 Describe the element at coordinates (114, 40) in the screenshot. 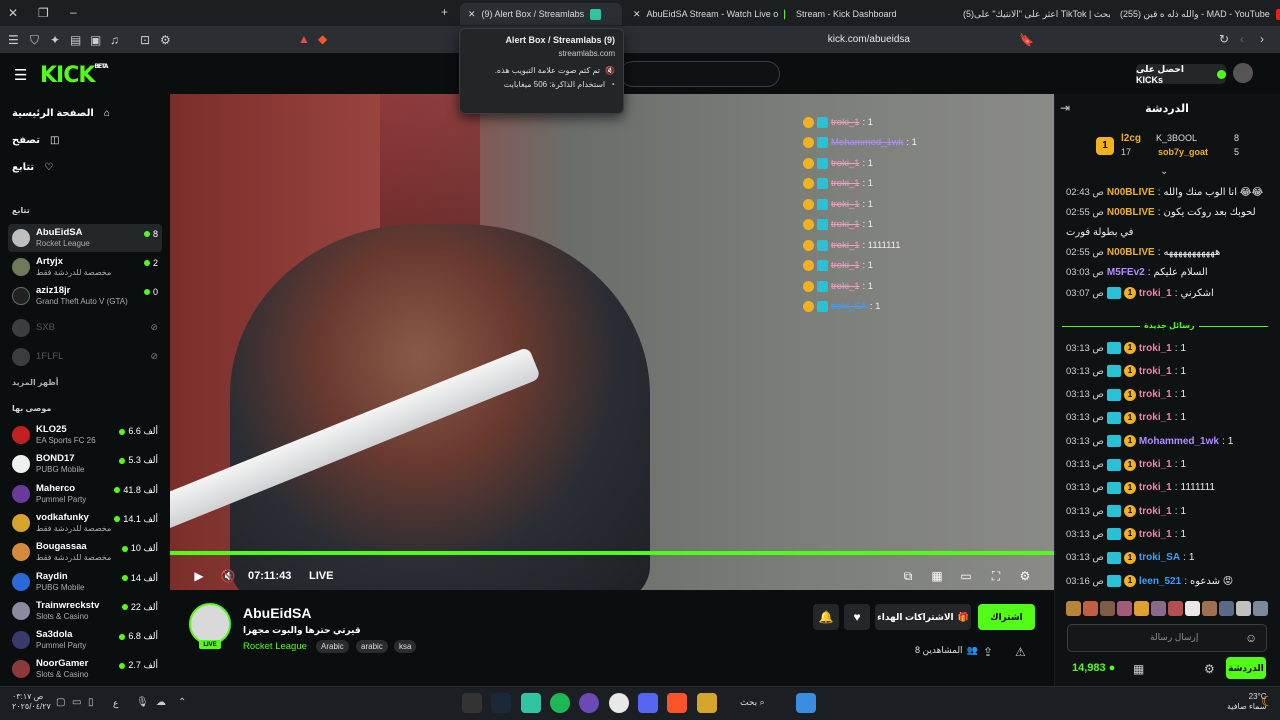

I see `music-icon: ♫` at that location.